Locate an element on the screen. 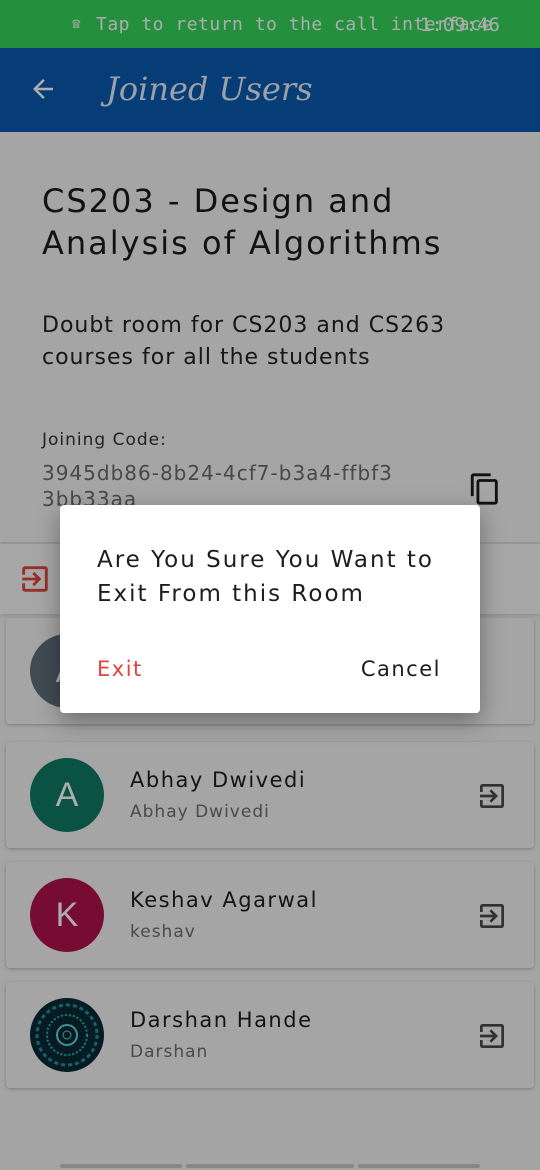 The image size is (540, 1170). cancel-button: Cancel is located at coordinates (401, 669).